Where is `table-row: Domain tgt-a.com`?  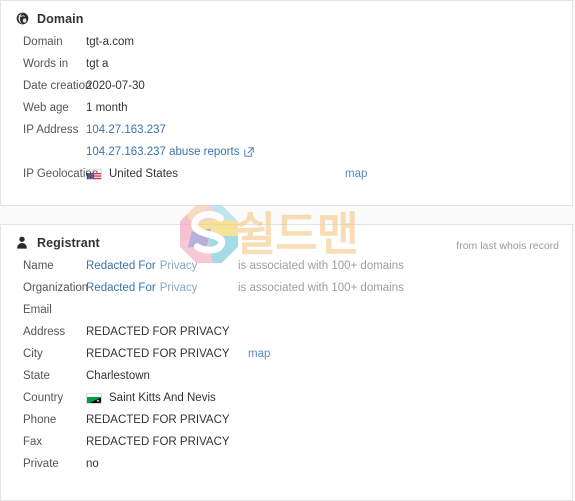
table-row: Domain tgt-a.com is located at coordinates (286, 42).